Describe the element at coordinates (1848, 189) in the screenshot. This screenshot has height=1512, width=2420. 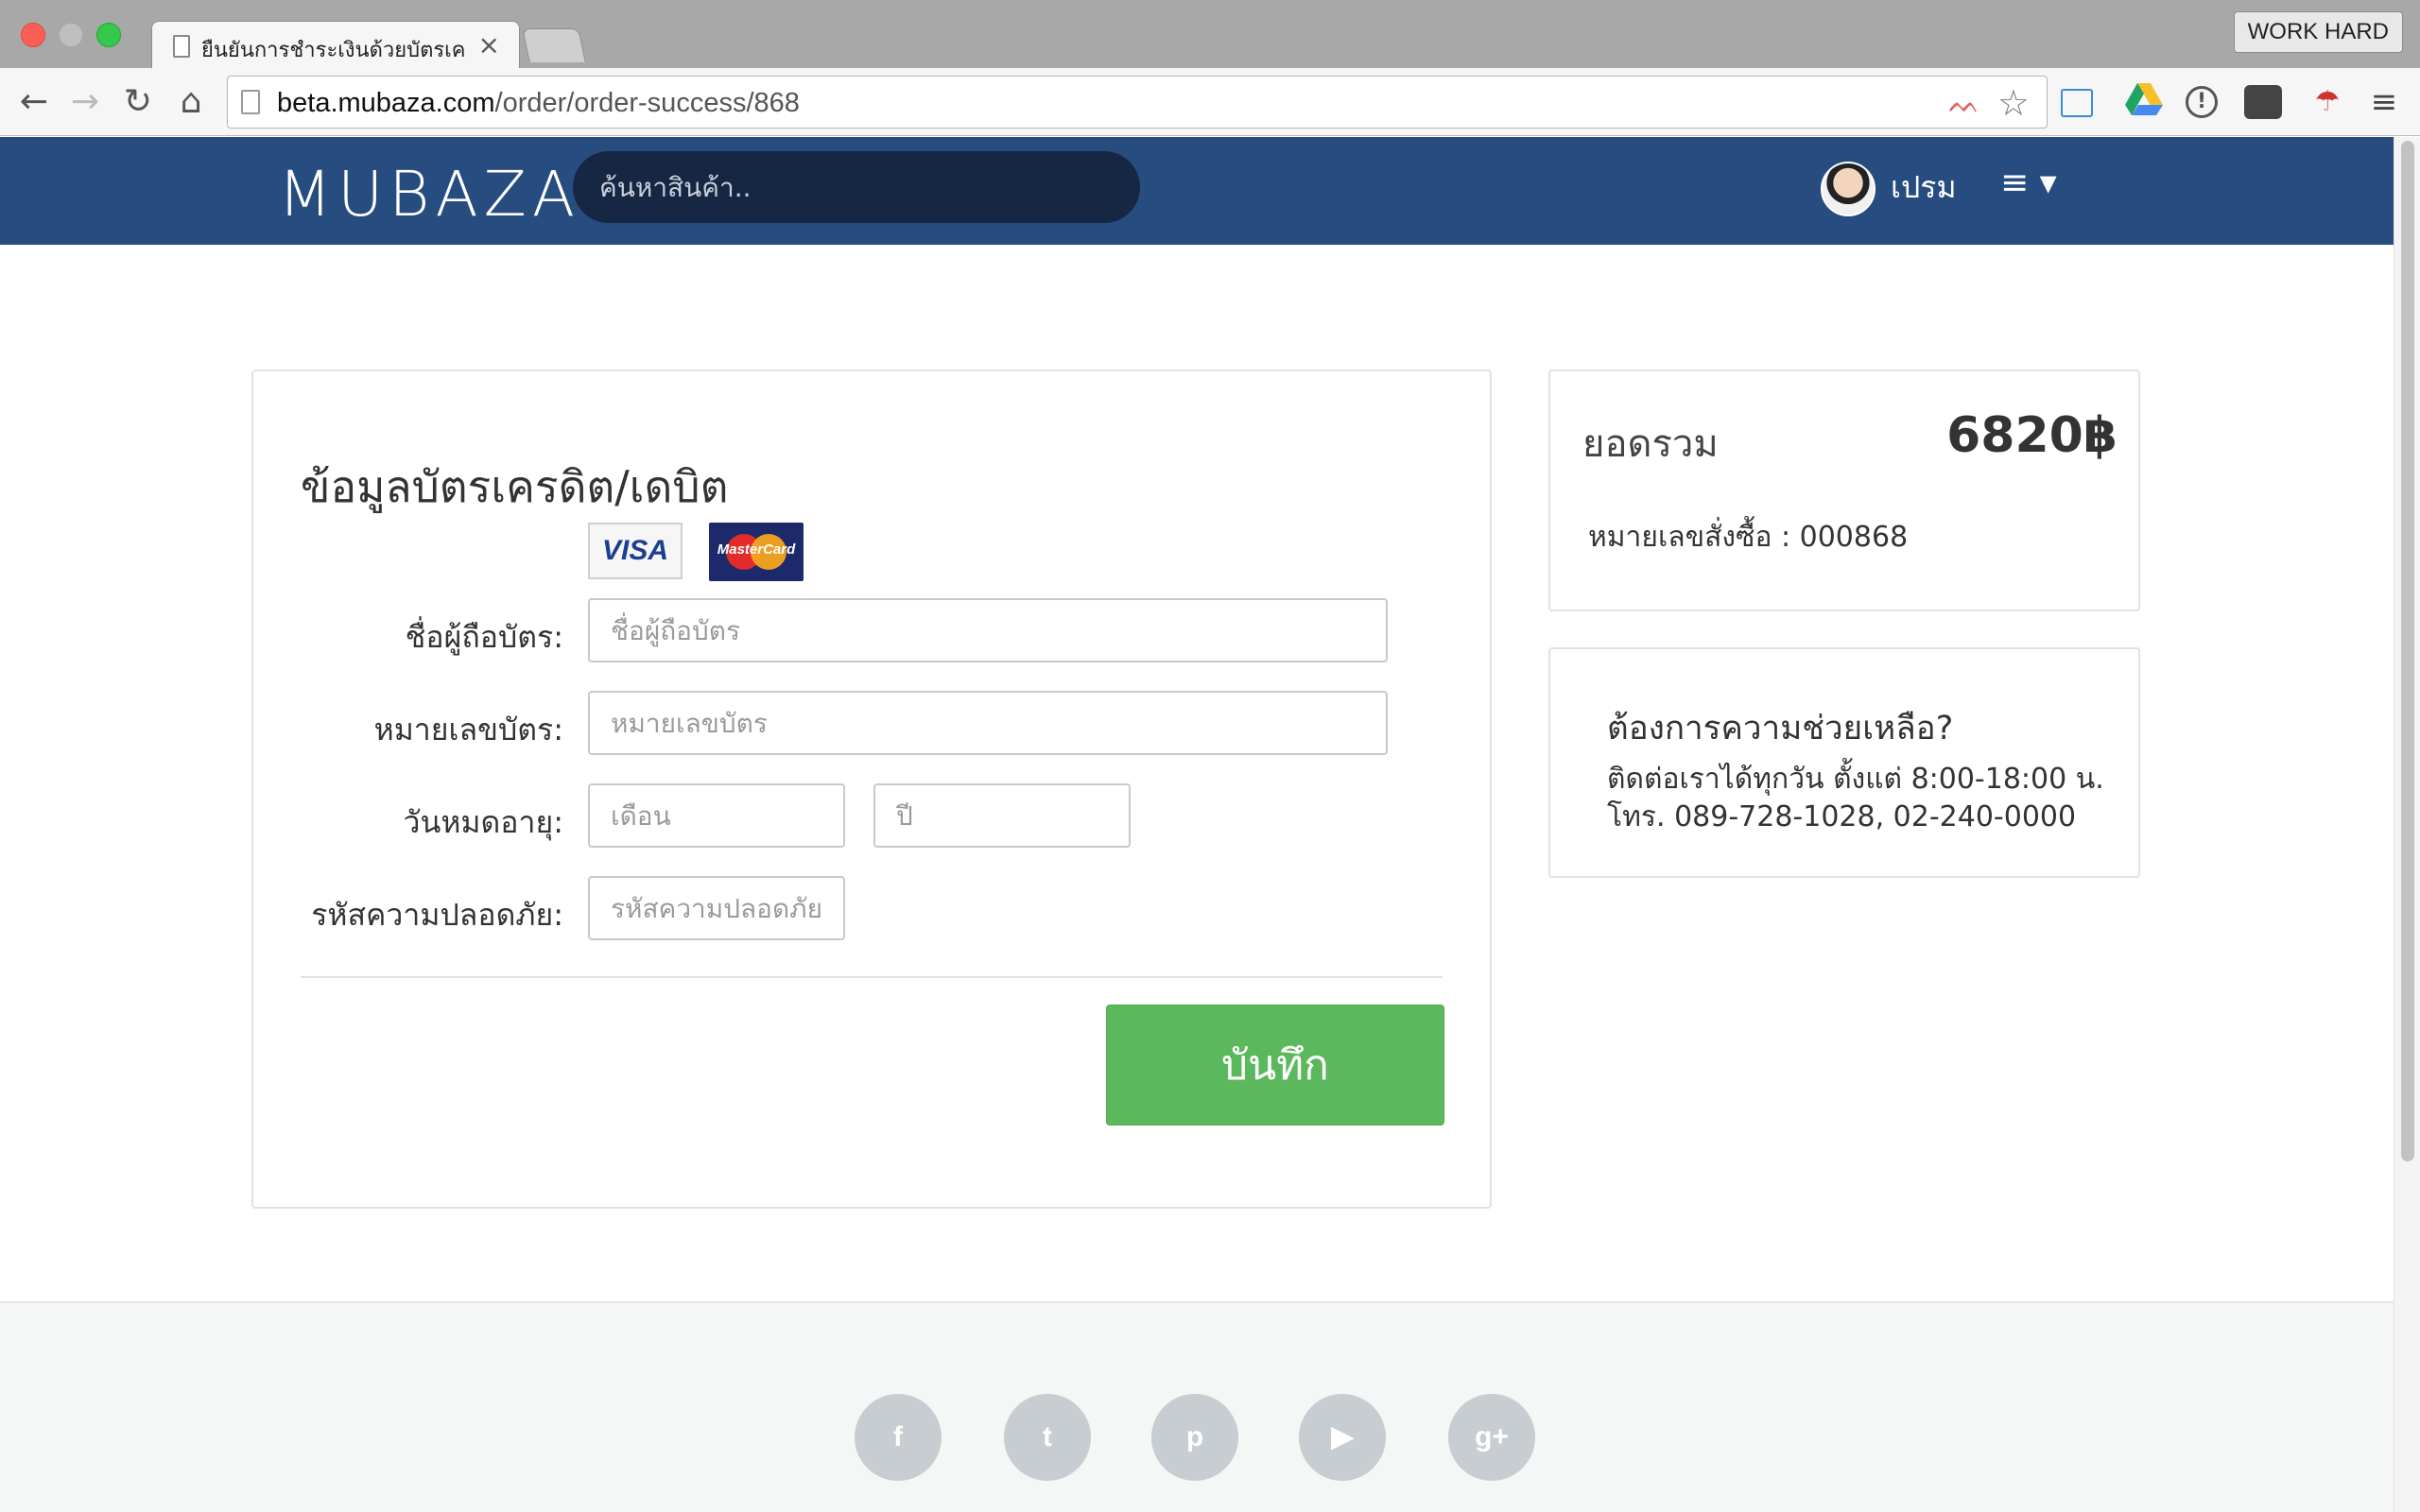
I see `avatar` at that location.